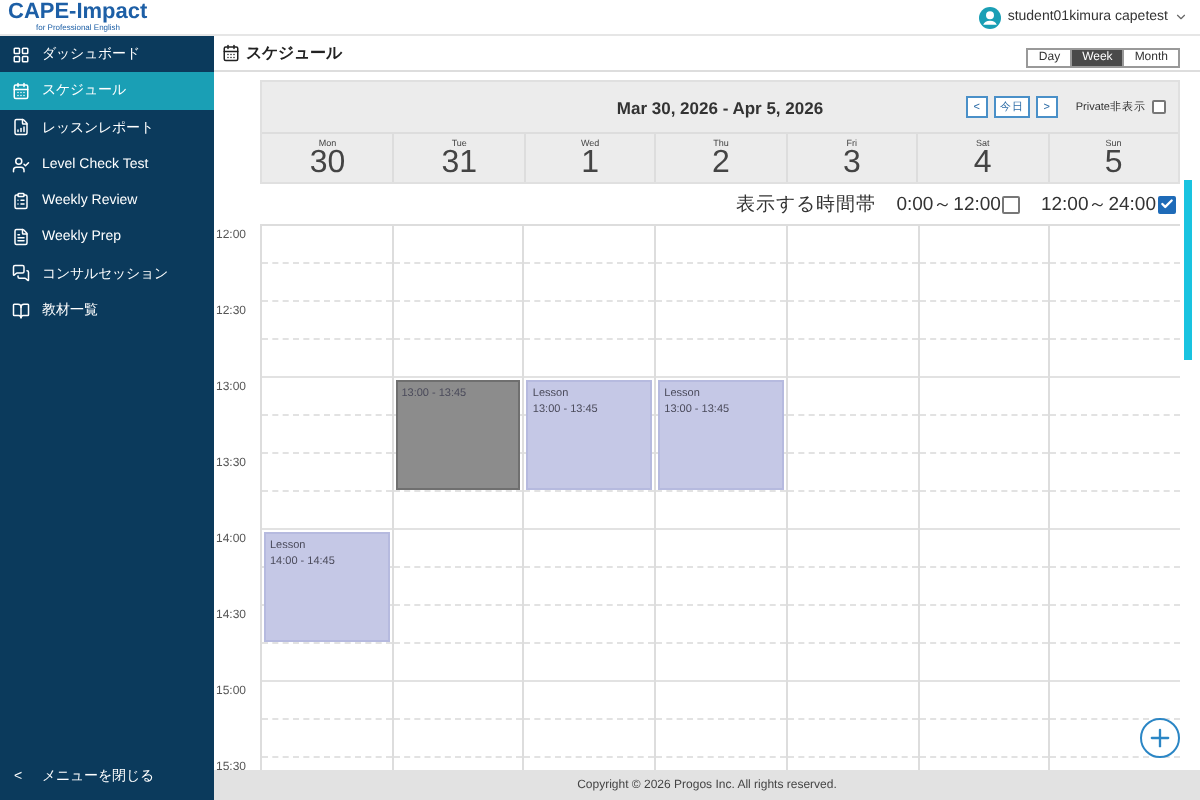  Describe the element at coordinates (294, 53) in the screenshot. I see `page-title: スケジュール` at that location.